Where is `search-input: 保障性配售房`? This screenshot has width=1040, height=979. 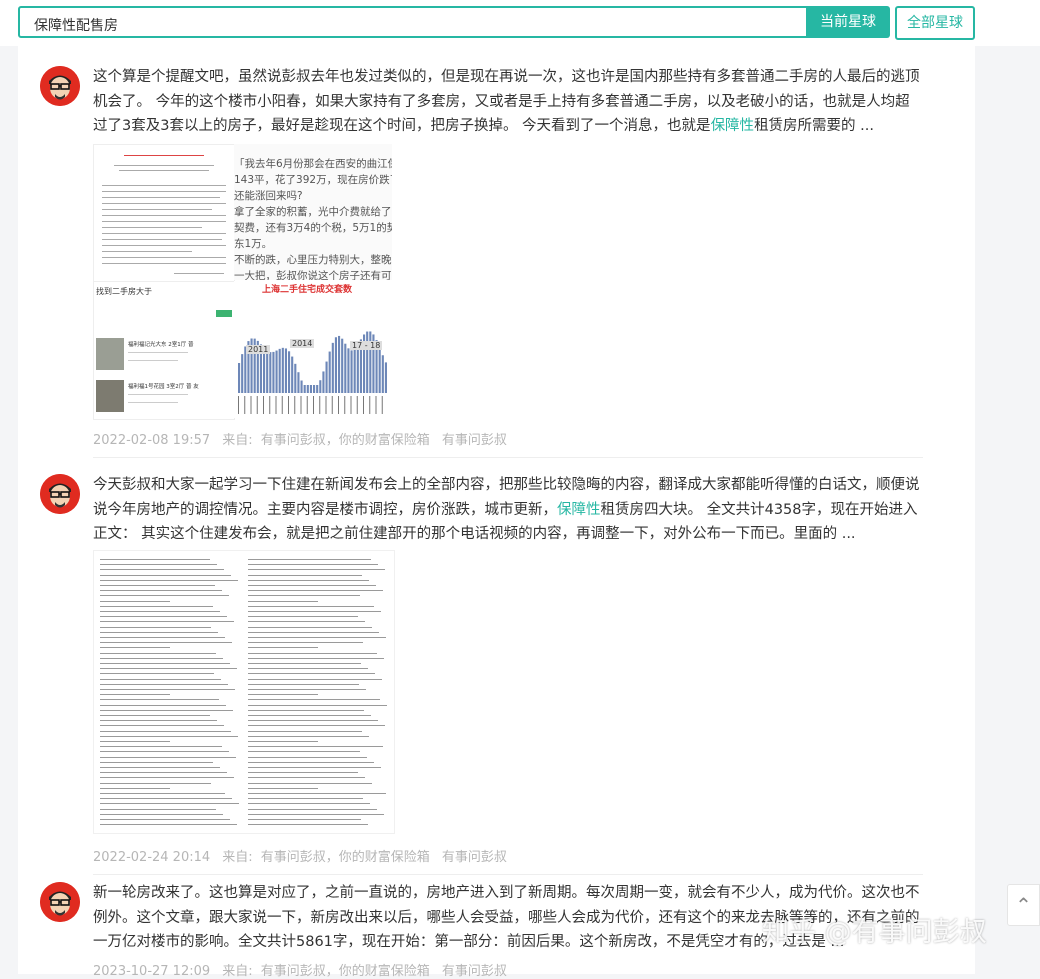
search-input: 保障性配售房 is located at coordinates (452, 22).